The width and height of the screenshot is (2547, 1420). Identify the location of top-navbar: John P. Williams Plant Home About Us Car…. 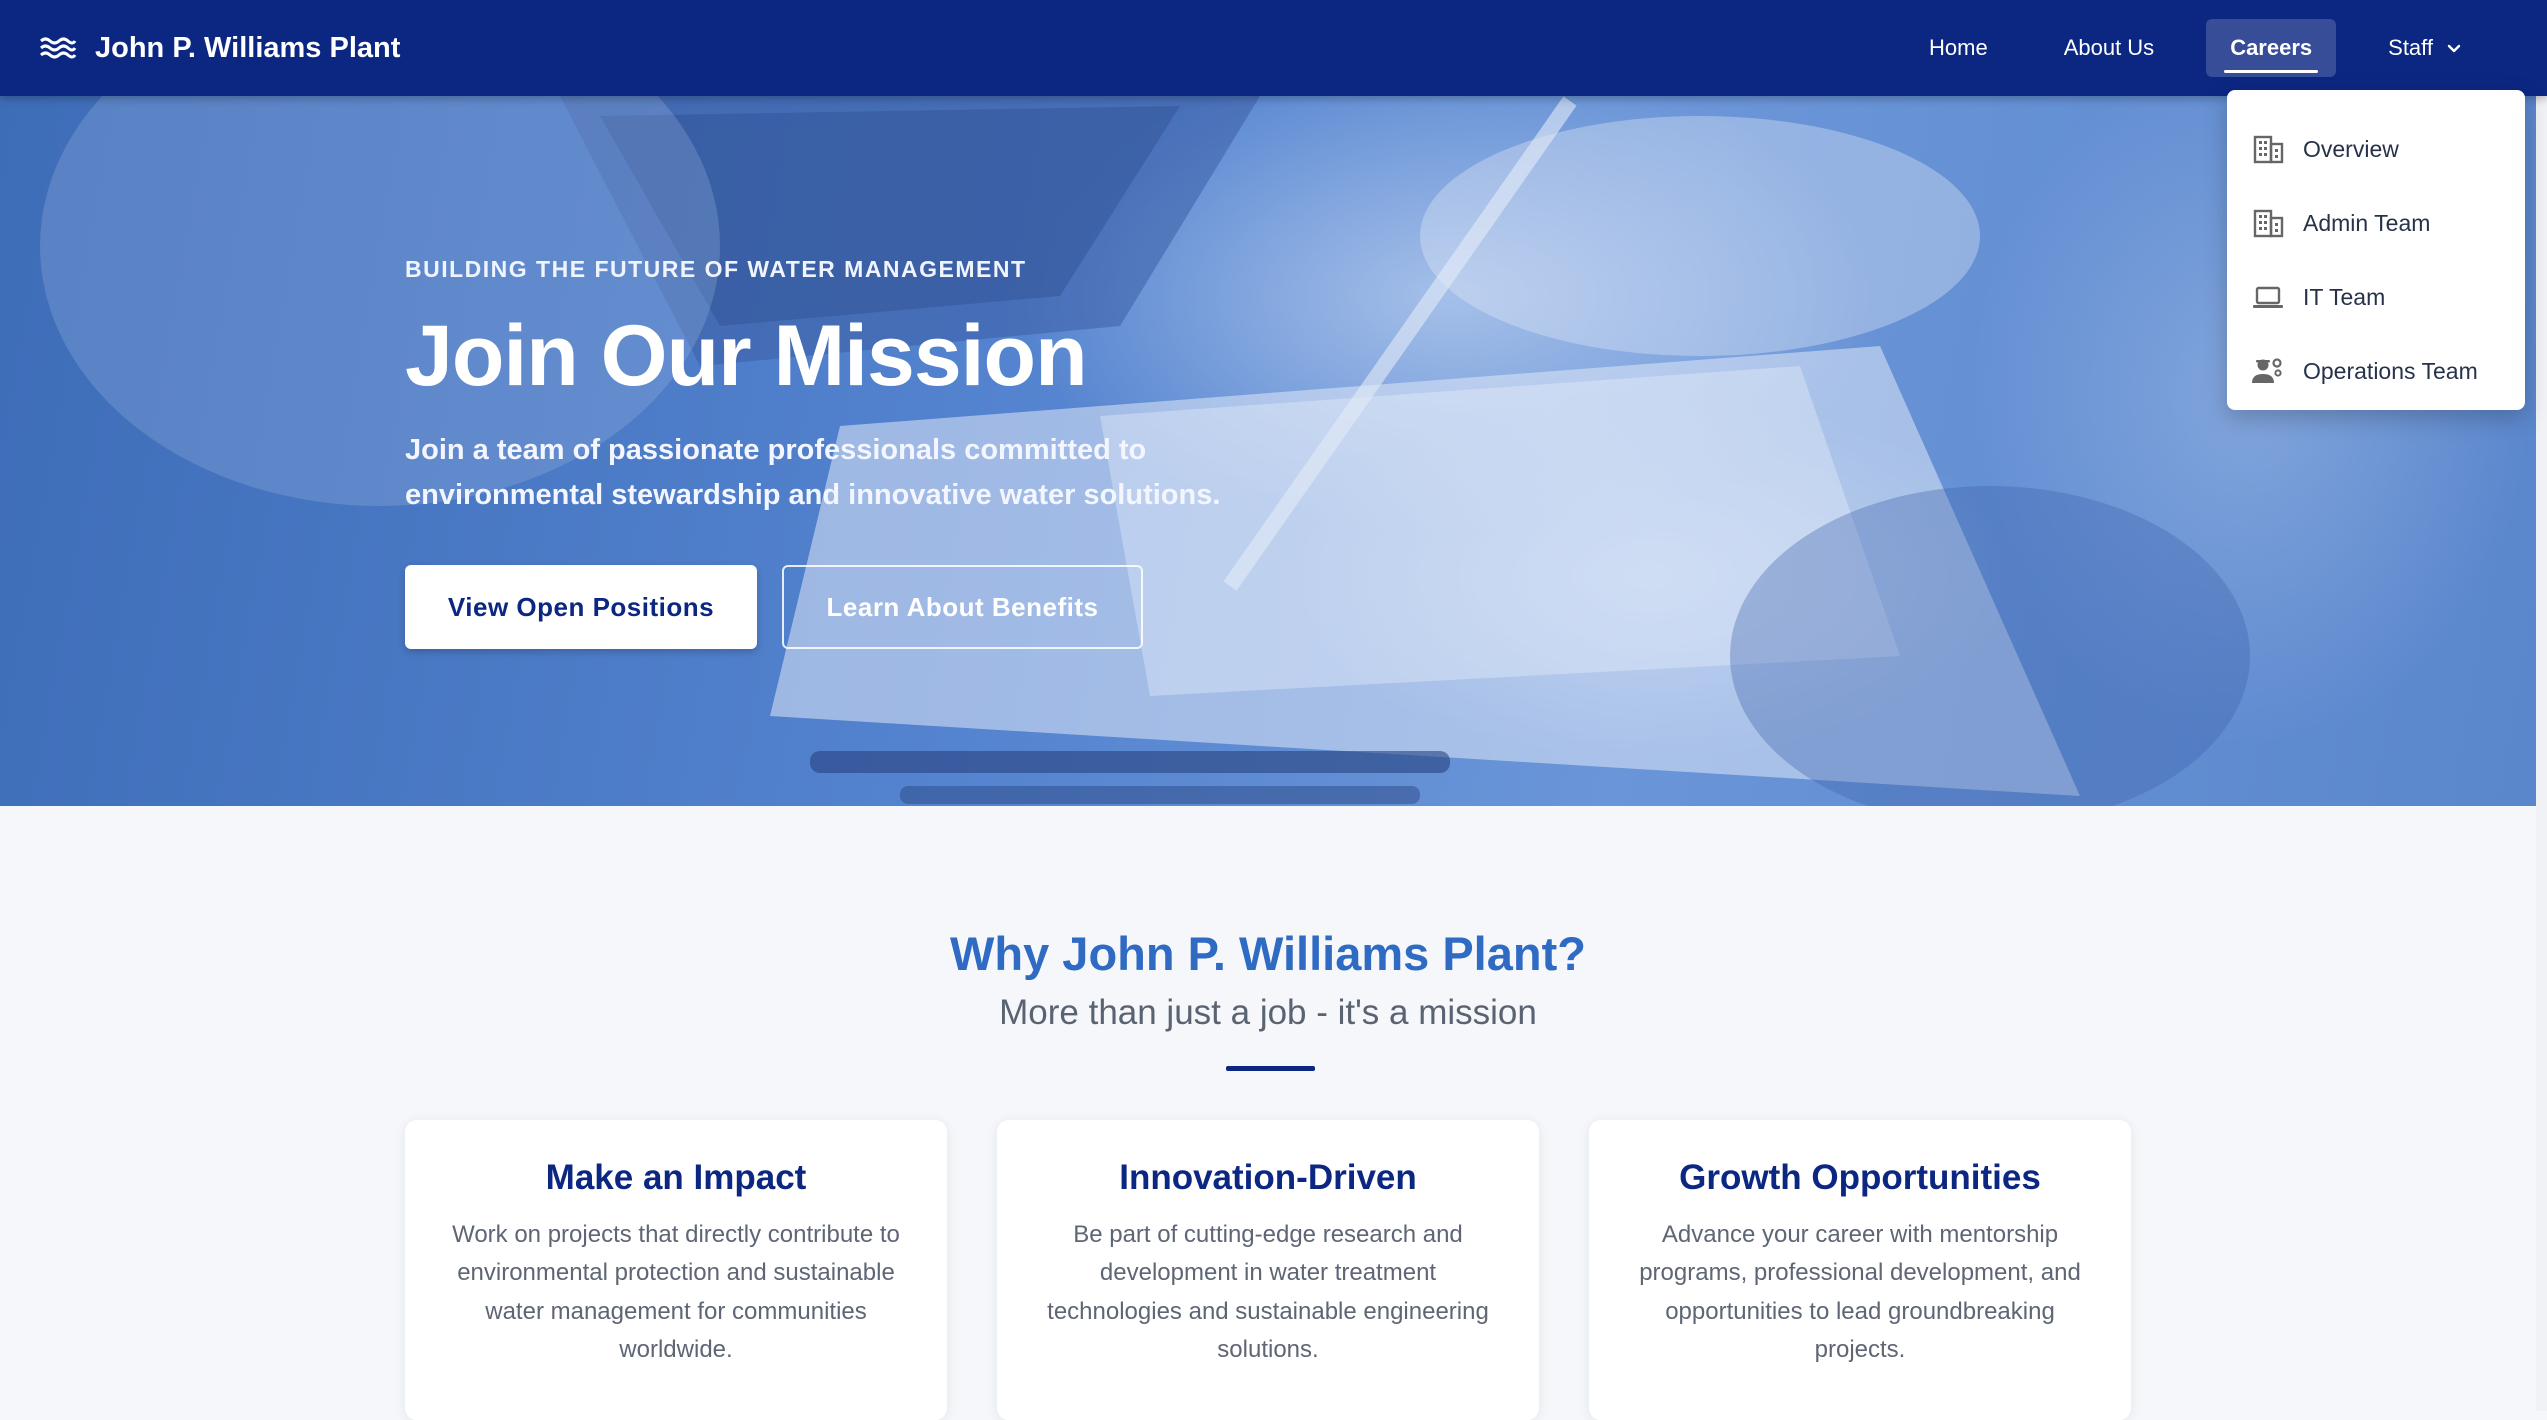
(1273, 48).